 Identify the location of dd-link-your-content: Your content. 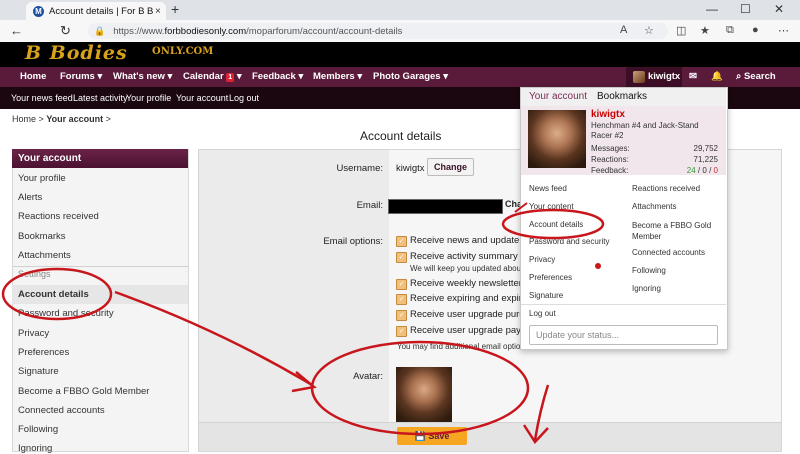
(551, 206).